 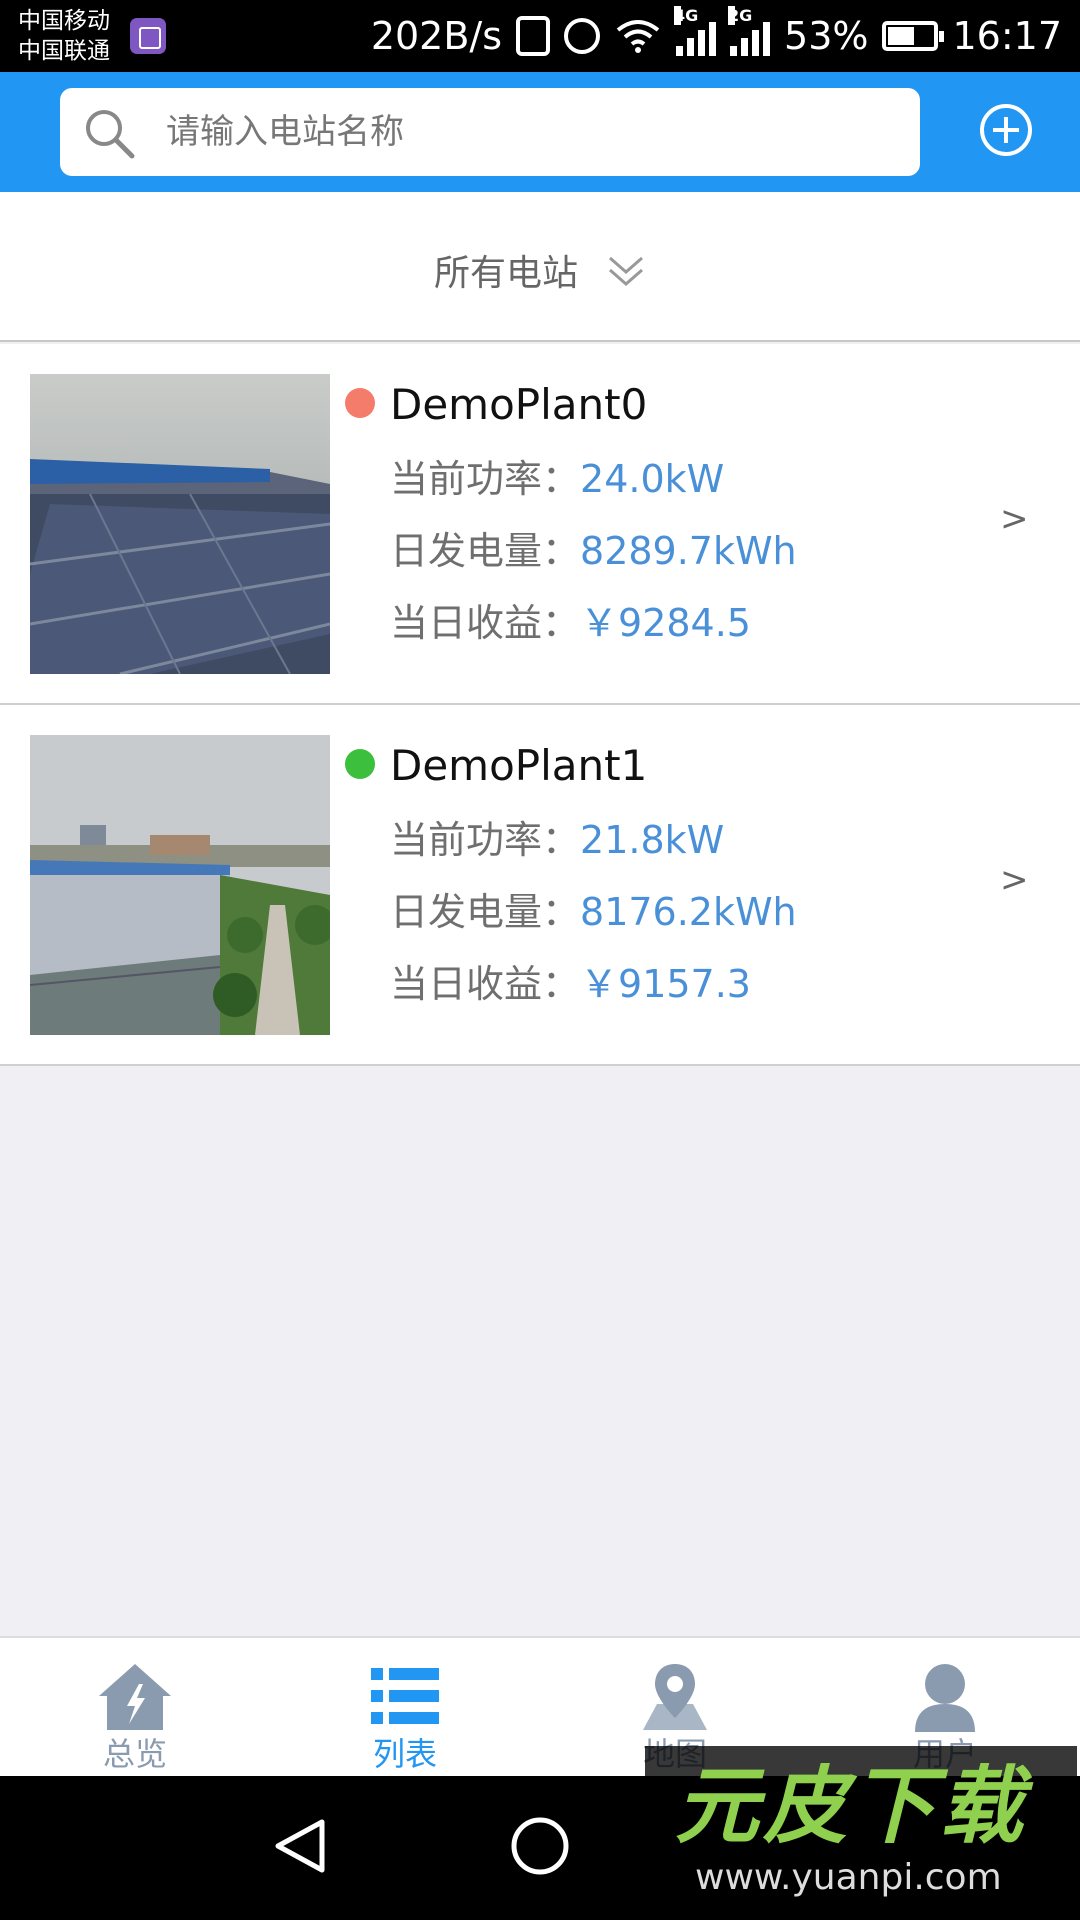 I want to click on search-input, so click(x=531, y=132).